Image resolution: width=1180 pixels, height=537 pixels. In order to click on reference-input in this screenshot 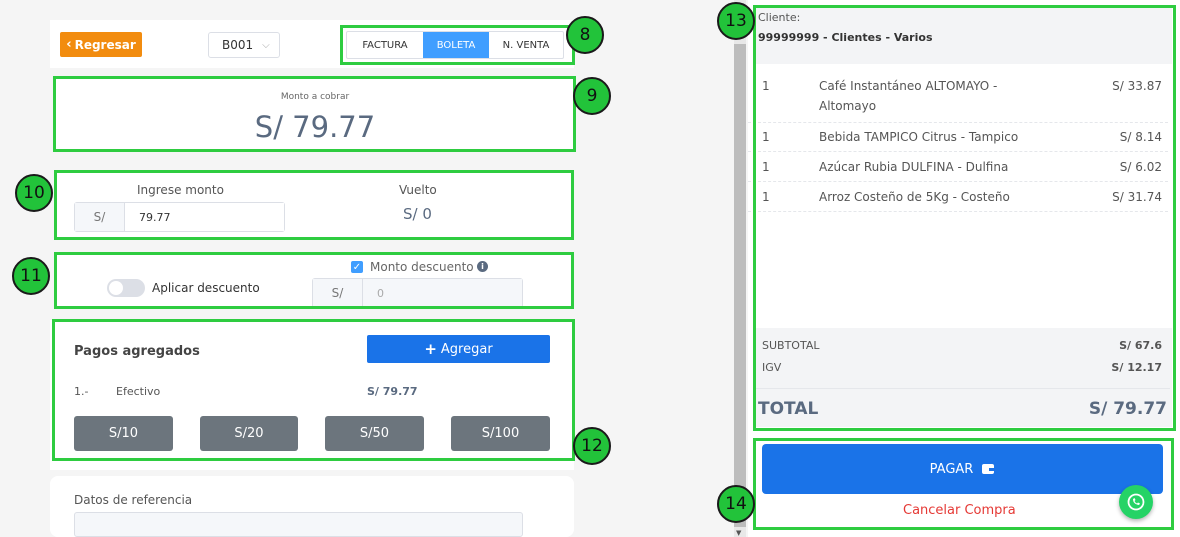, I will do `click(298, 524)`.